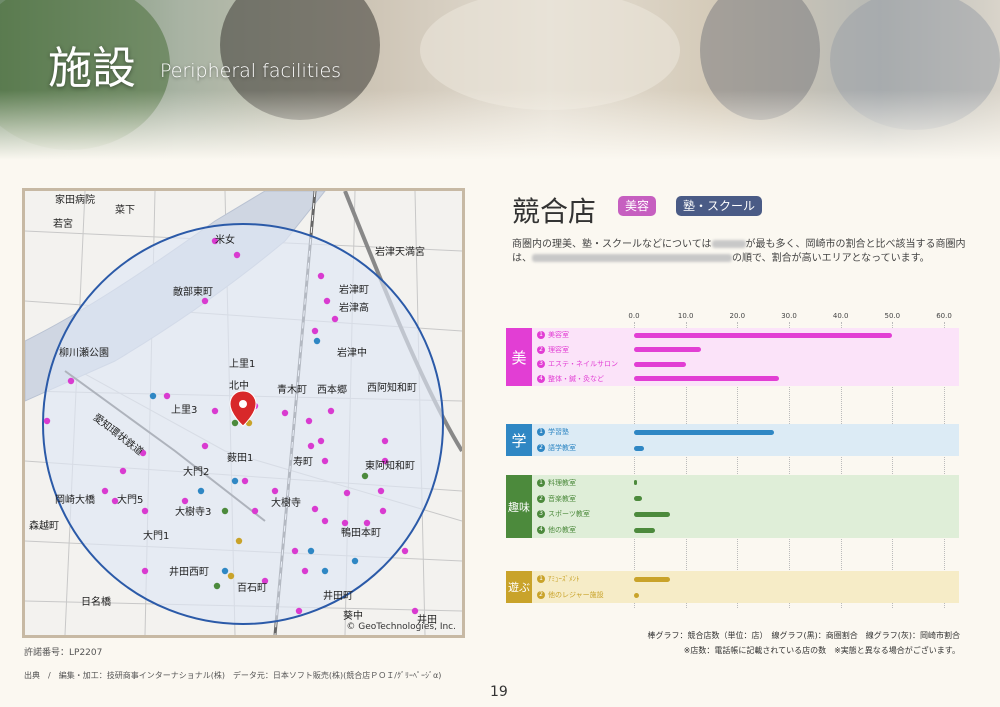 This screenshot has width=1000, height=707. I want to click on category-label: 学, so click(519, 440).